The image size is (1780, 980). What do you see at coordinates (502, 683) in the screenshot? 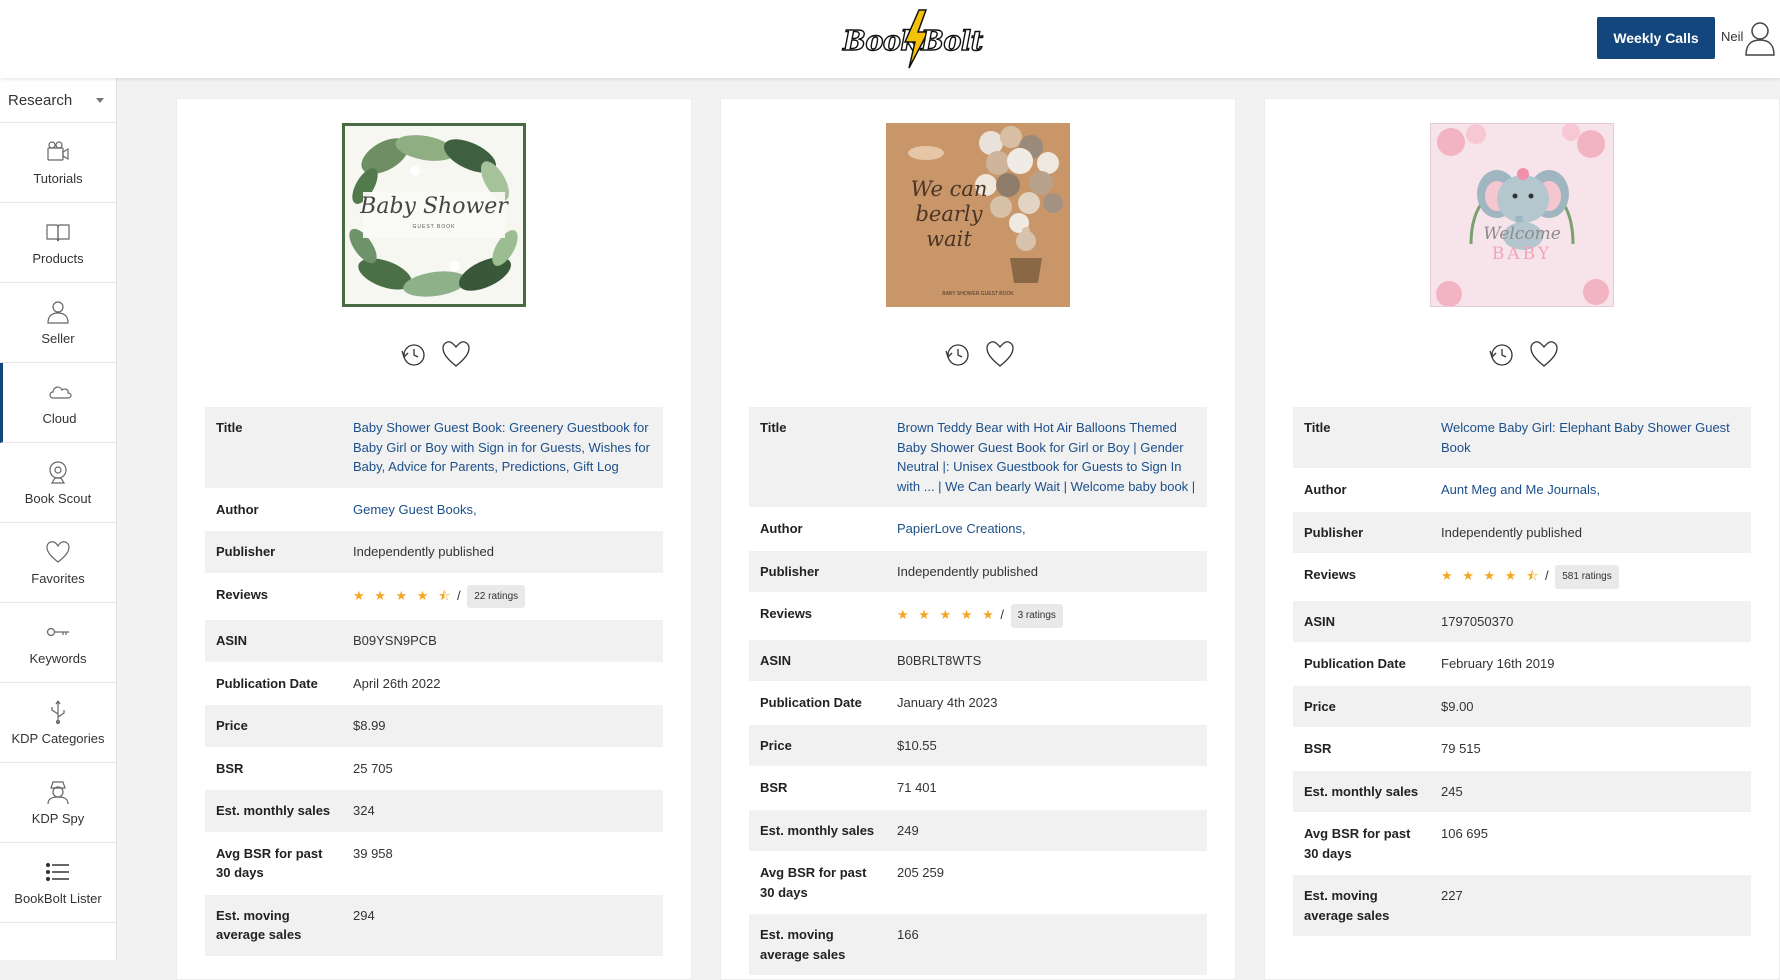
I see `publication-date-value: April 26th 2022` at bounding box center [502, 683].